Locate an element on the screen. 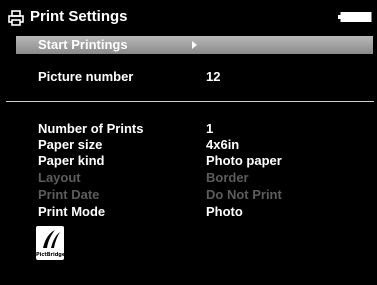 This screenshot has width=377, height=285. setting-label: Number of Prints is located at coordinates (91, 128).